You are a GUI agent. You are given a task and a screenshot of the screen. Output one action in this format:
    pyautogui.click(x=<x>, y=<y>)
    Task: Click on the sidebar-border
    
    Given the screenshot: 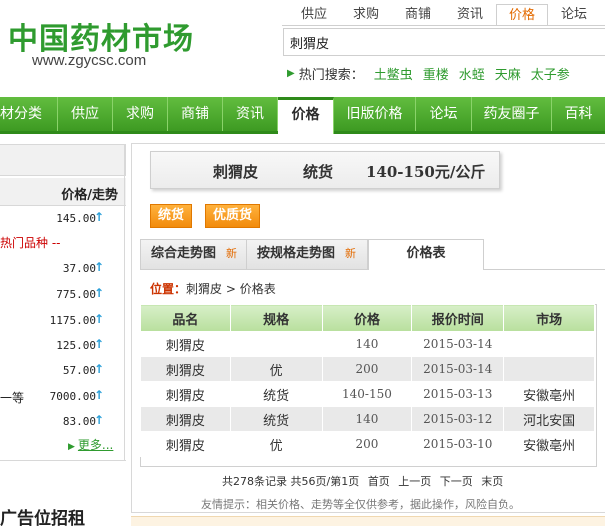 What is the action you would take?
    pyautogui.click(x=124, y=302)
    